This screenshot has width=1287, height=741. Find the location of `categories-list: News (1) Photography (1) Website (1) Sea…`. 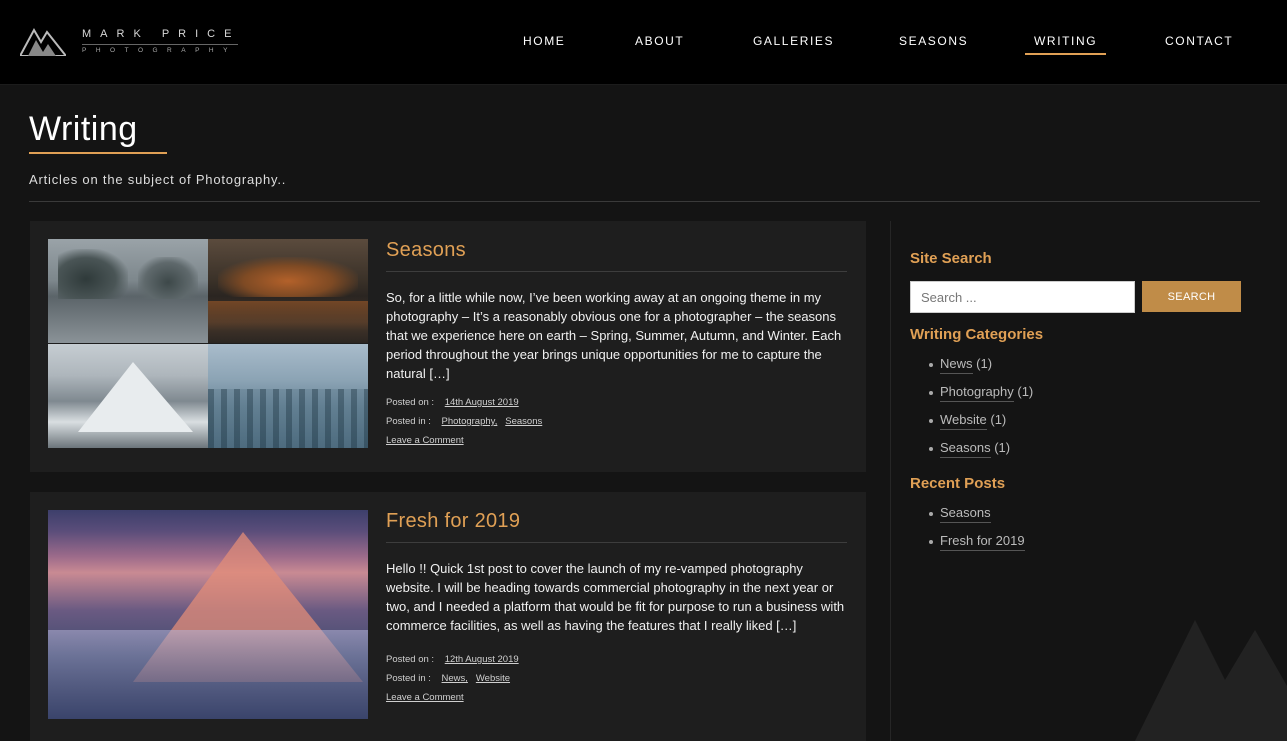

categories-list: News (1) Photography (1) Website (1) Sea… is located at coordinates (1080, 412).